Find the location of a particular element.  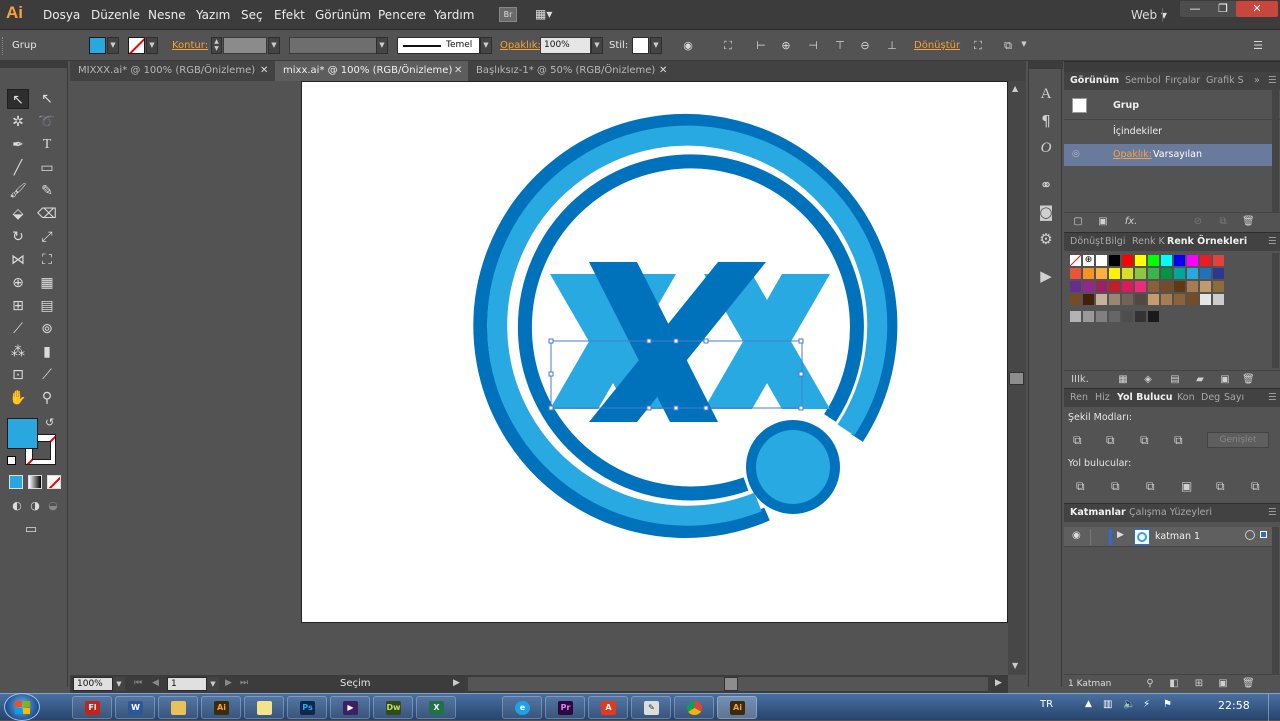

contents-row: İçindekiler is located at coordinates (1172, 132).